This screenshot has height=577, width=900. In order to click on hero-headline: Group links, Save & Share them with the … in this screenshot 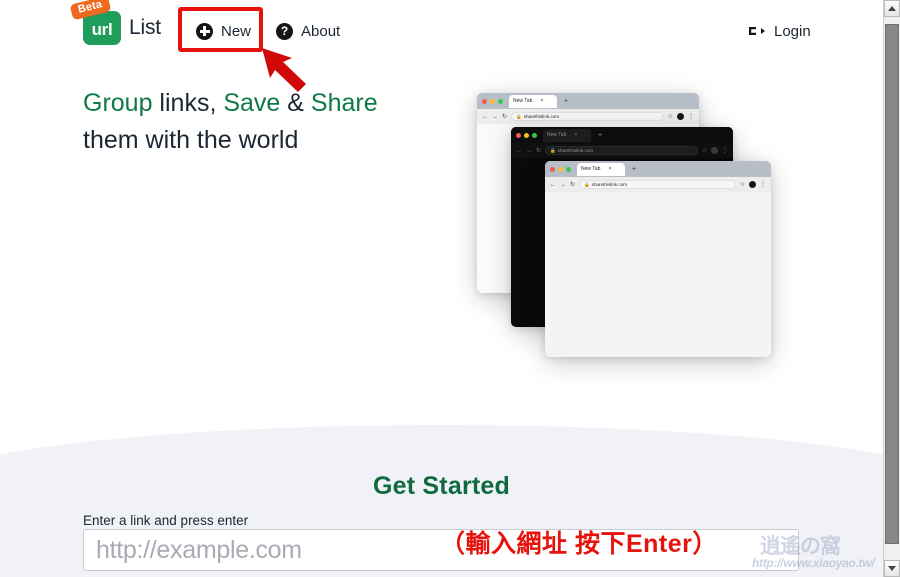, I will do `click(283, 122)`.